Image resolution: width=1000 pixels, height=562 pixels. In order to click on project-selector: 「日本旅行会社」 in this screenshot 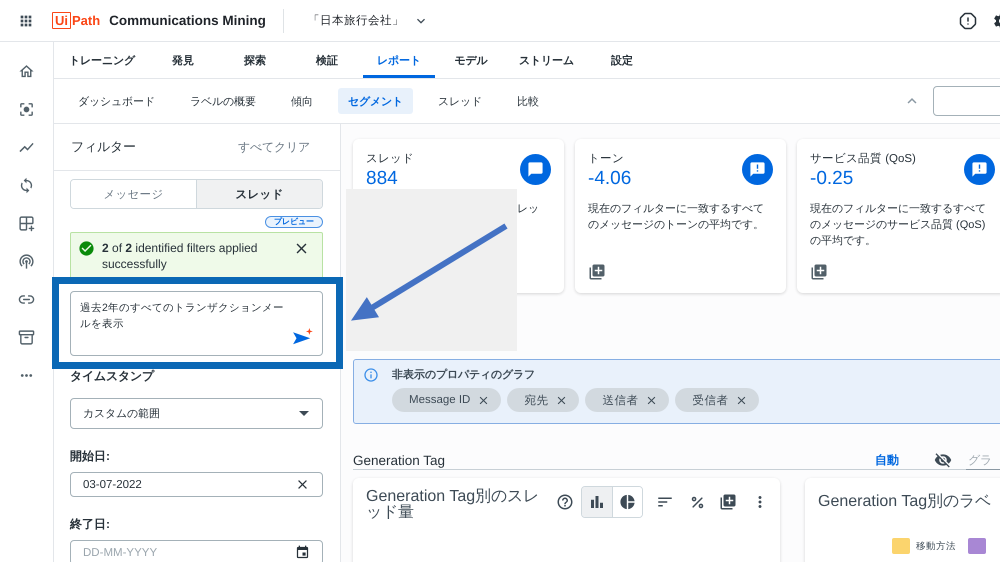, I will do `click(368, 20)`.